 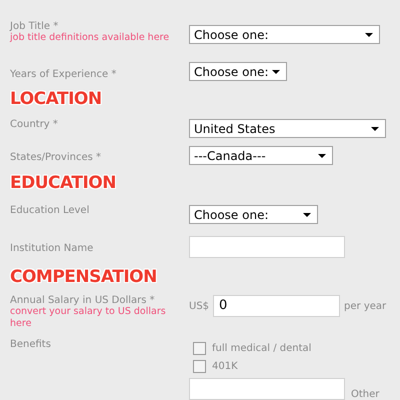 What do you see at coordinates (50, 210) in the screenshot?
I see `field-label: Education Level` at bounding box center [50, 210].